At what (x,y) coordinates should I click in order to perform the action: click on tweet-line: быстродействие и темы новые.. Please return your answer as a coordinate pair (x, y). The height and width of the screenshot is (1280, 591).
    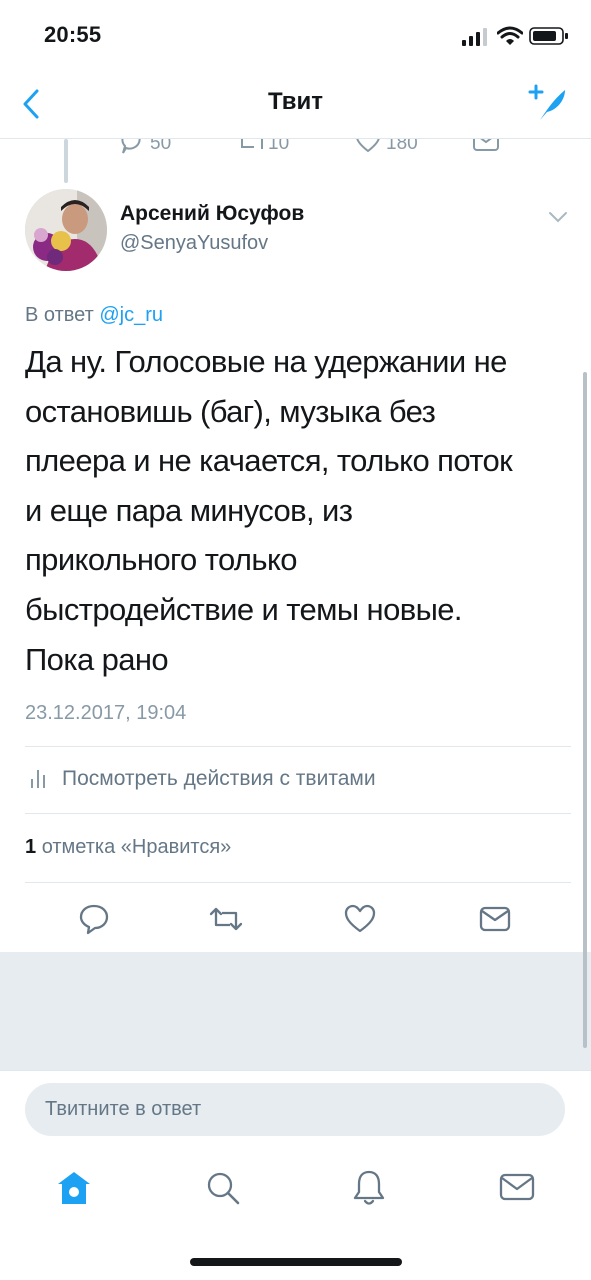
    Looking at the image, I should click on (244, 609).